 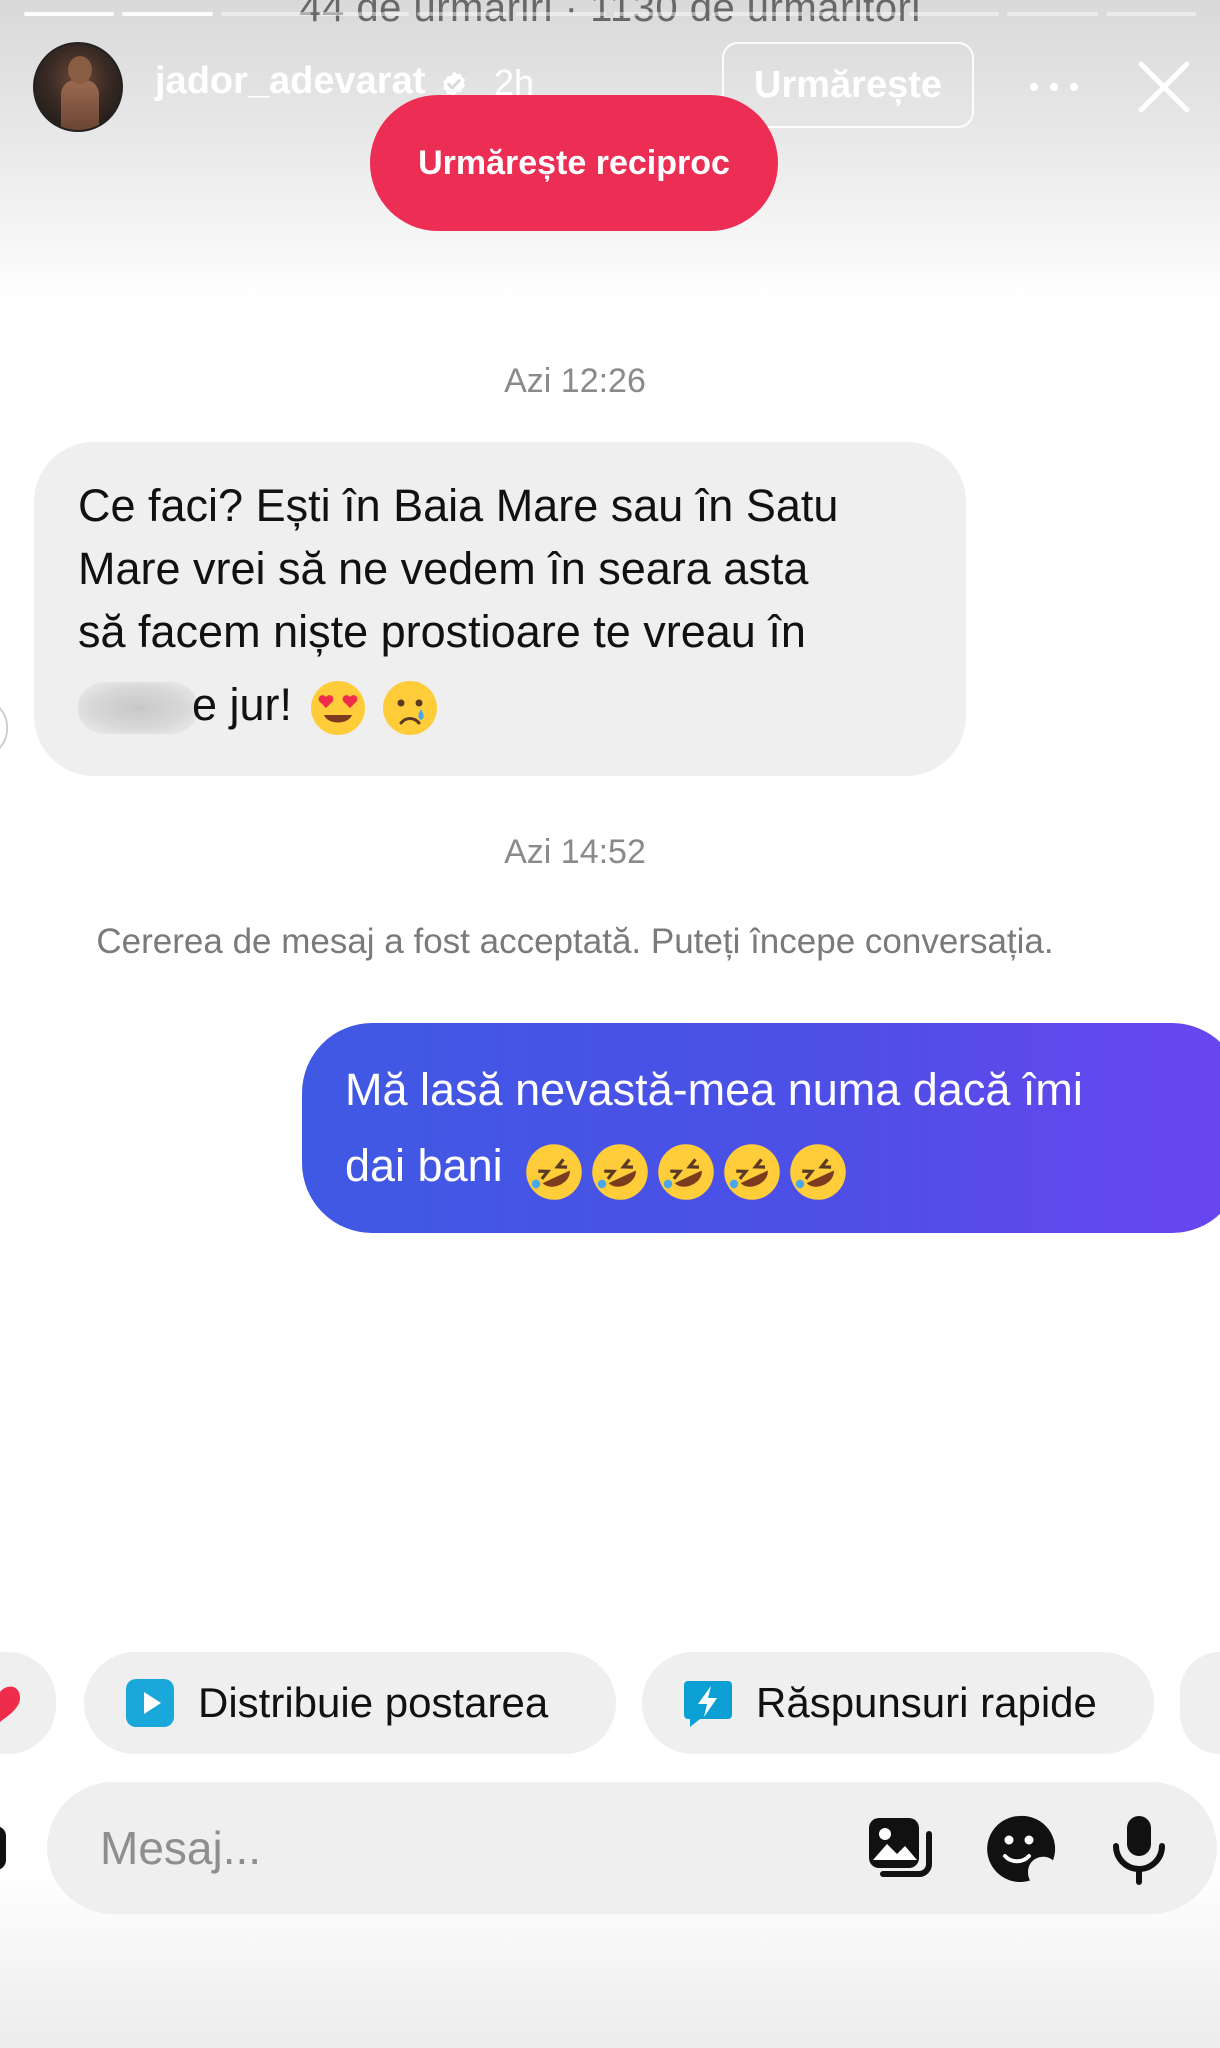 I want to click on message-timestamp: Azi 14:52, so click(x=575, y=852).